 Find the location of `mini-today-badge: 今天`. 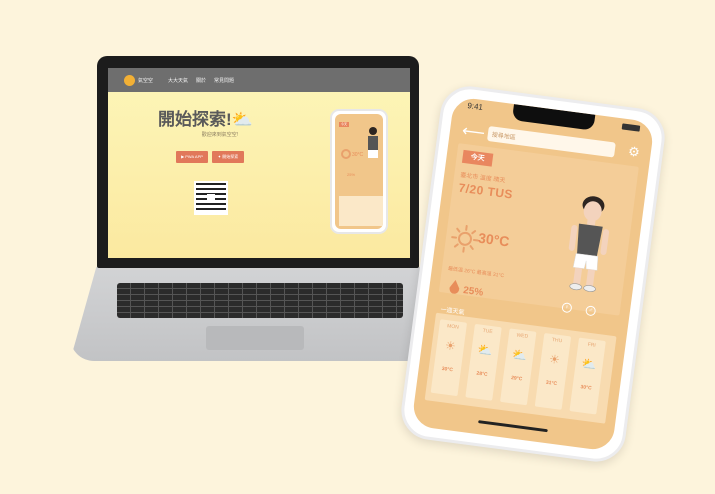

mini-today-badge: 今天 is located at coordinates (344, 124).